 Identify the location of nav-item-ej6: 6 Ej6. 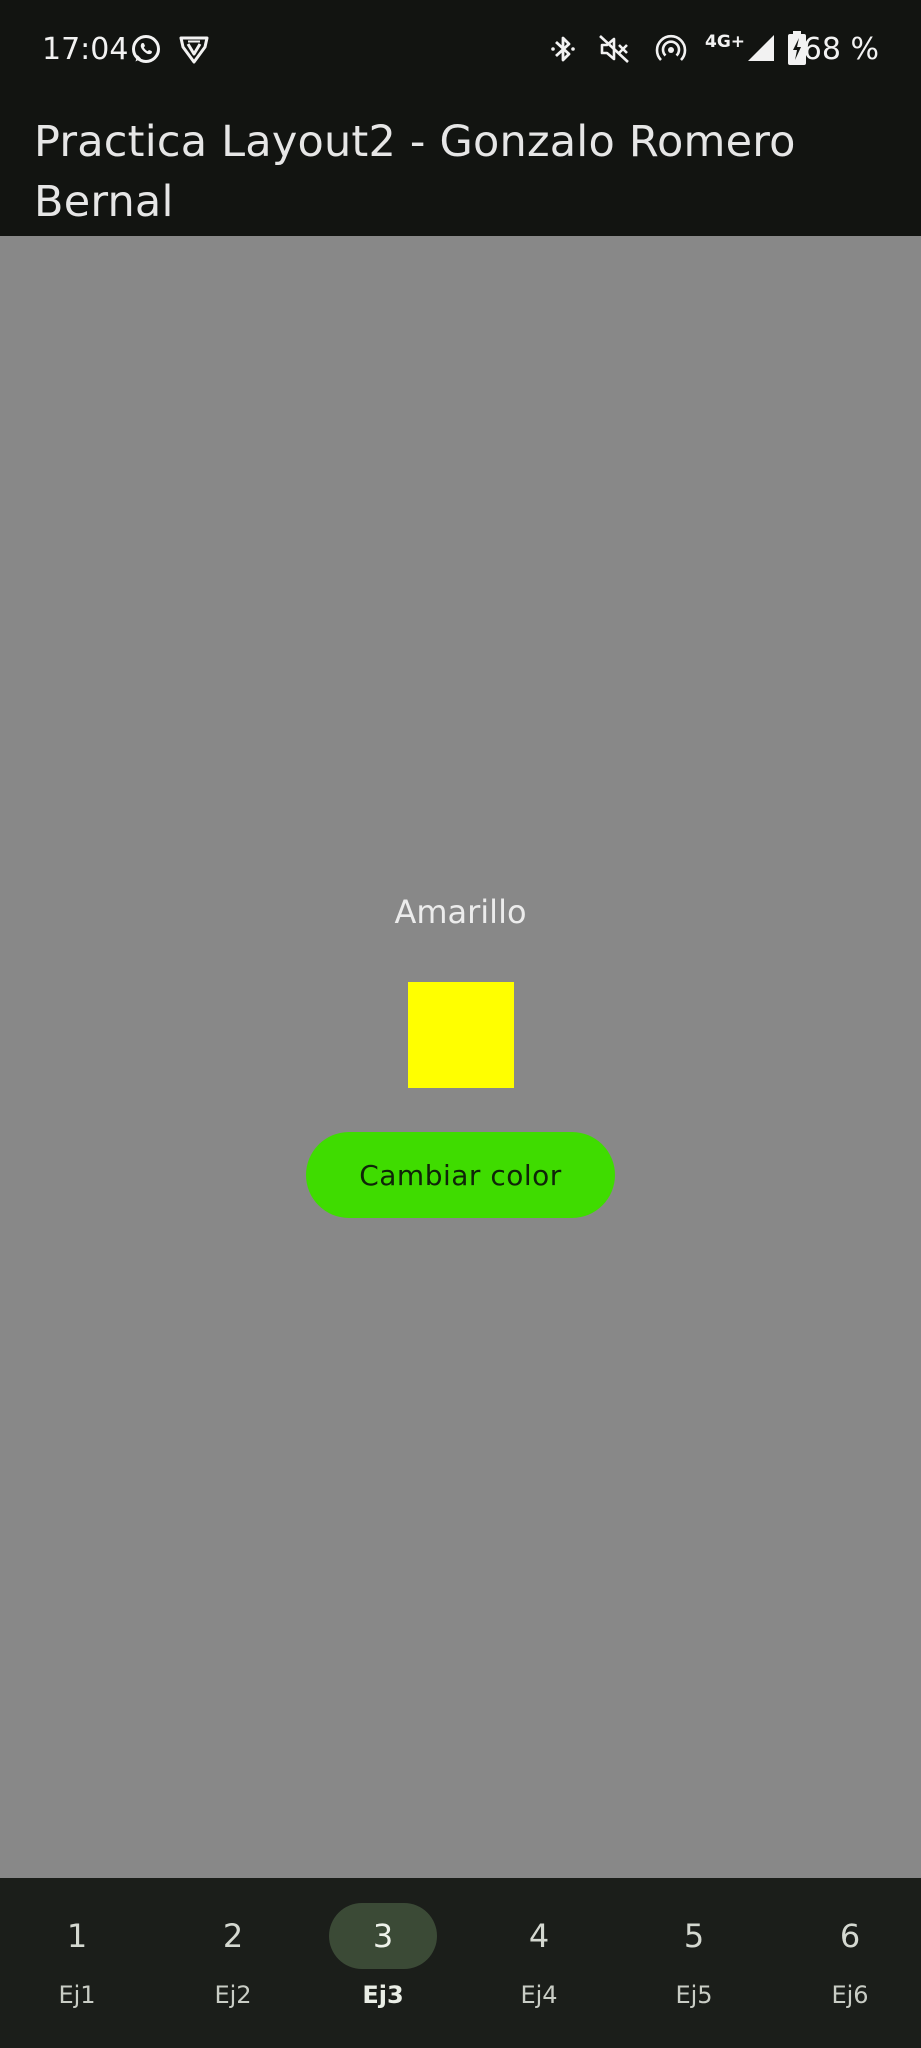
(847, 1963).